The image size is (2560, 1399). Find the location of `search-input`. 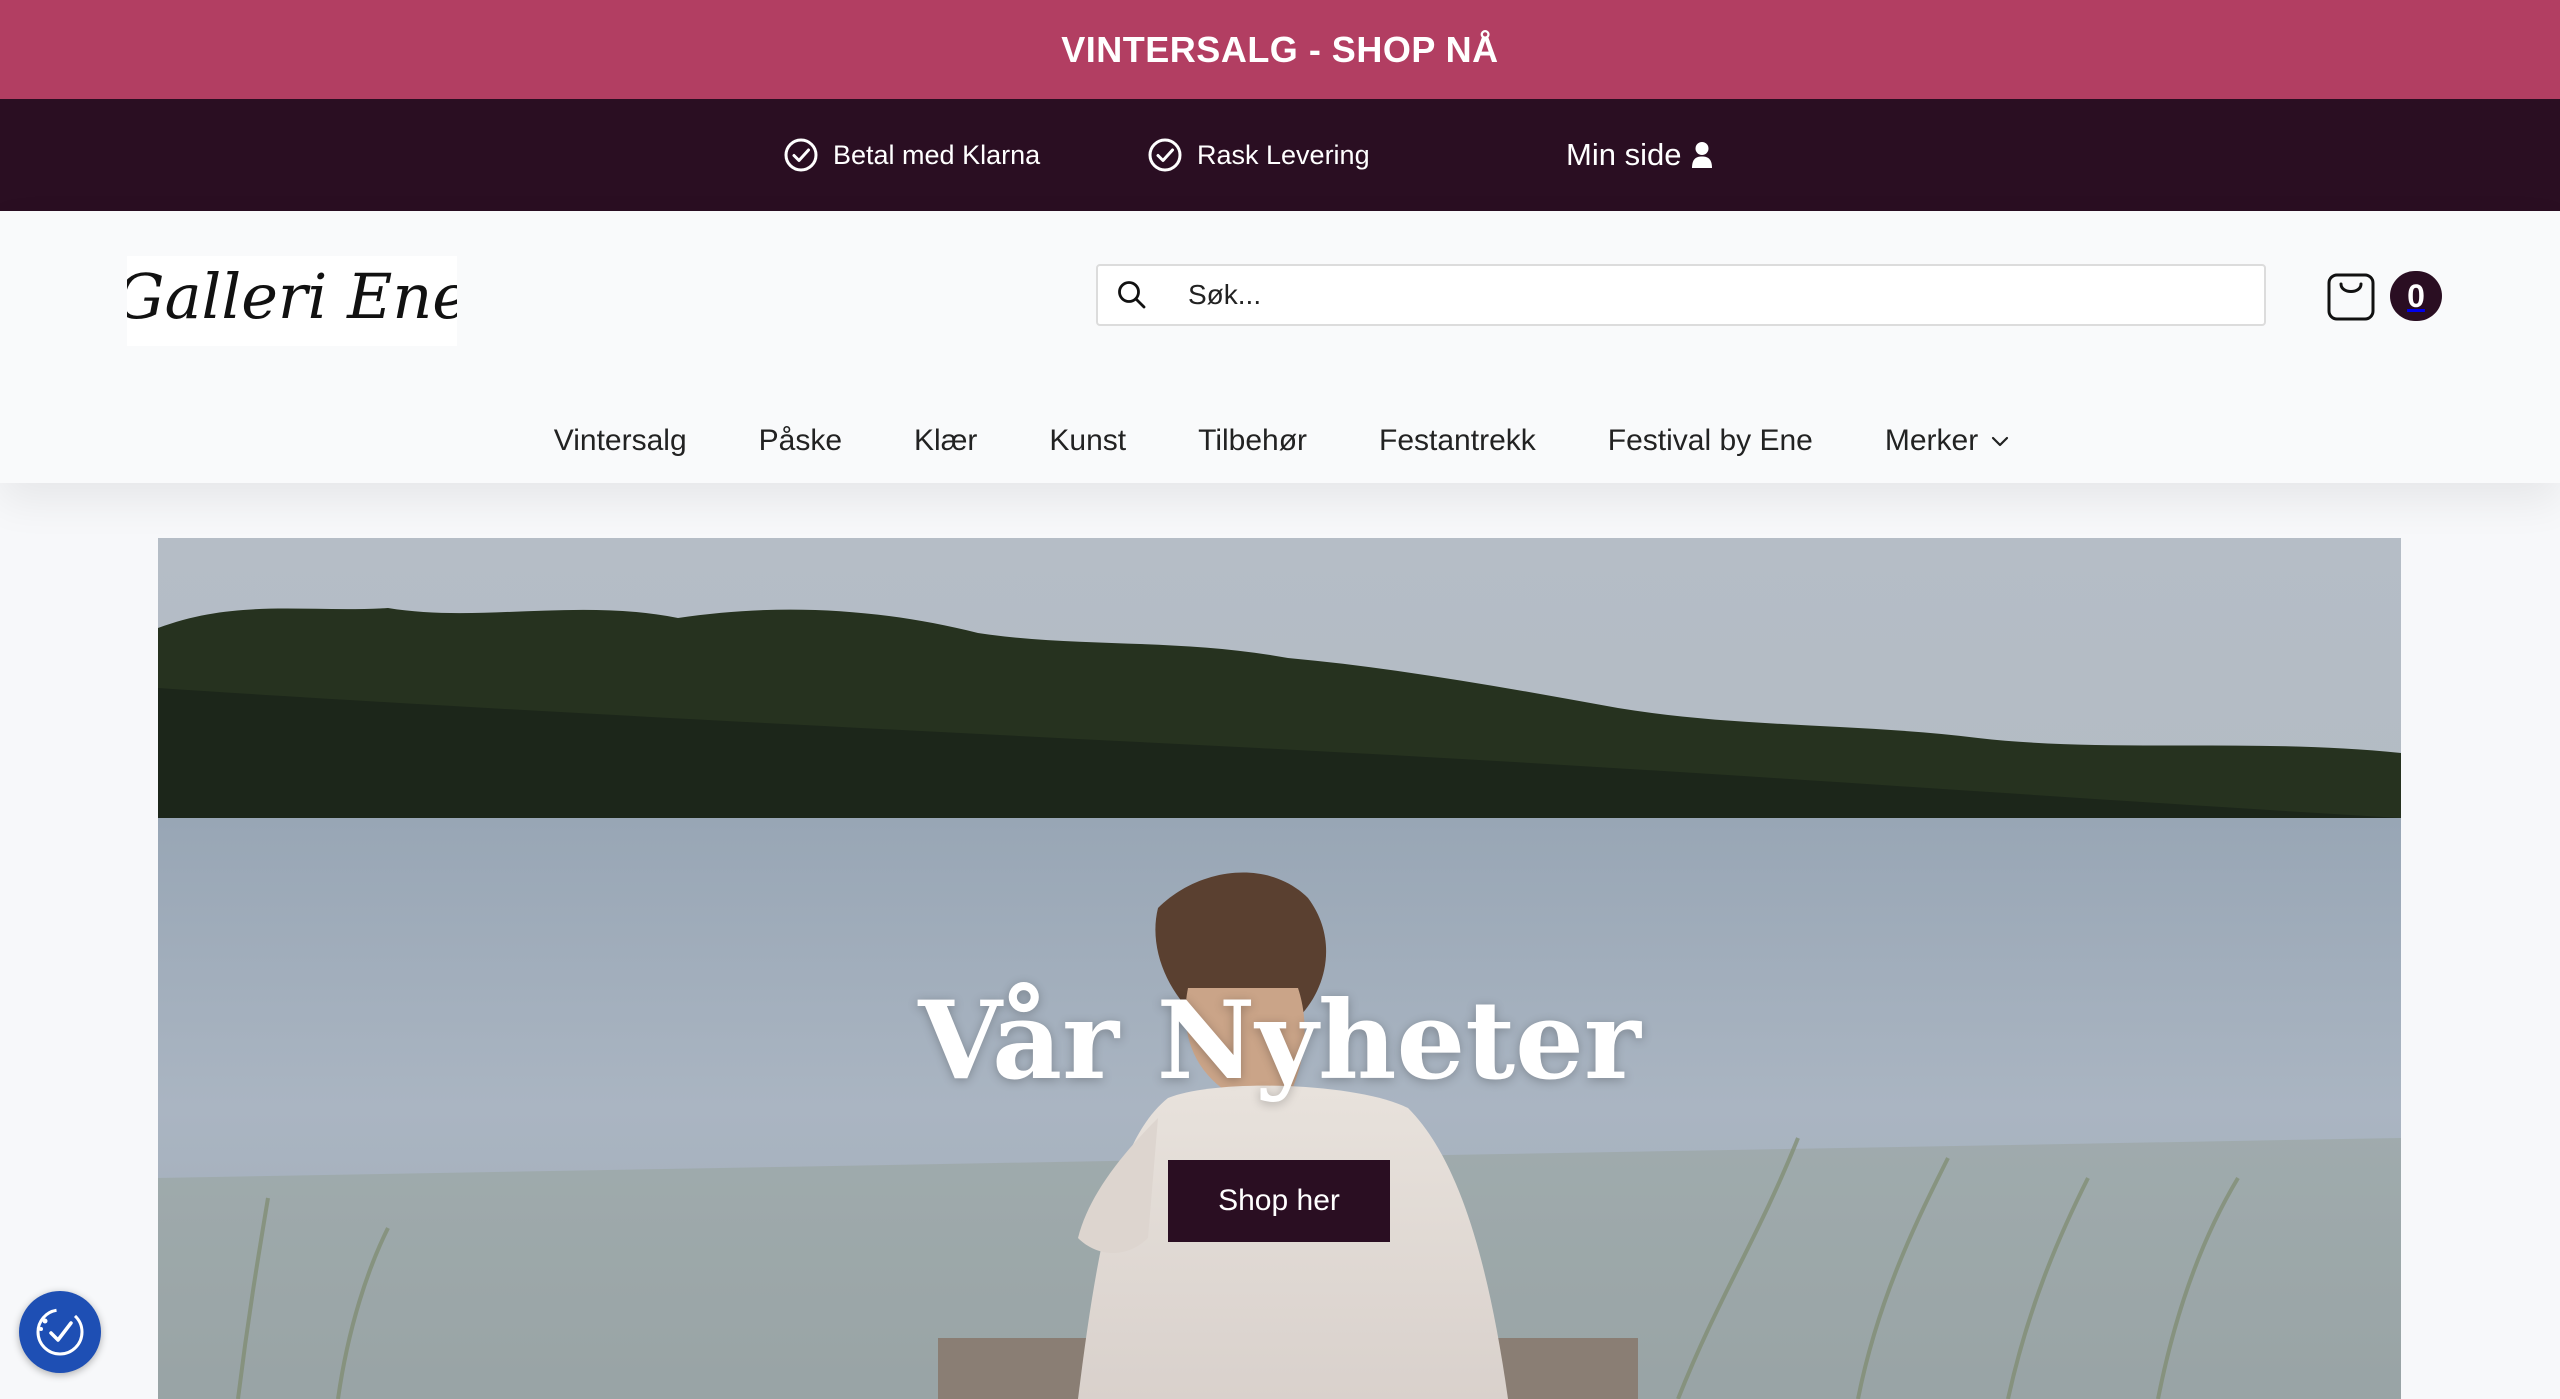

search-input is located at coordinates (1715, 295).